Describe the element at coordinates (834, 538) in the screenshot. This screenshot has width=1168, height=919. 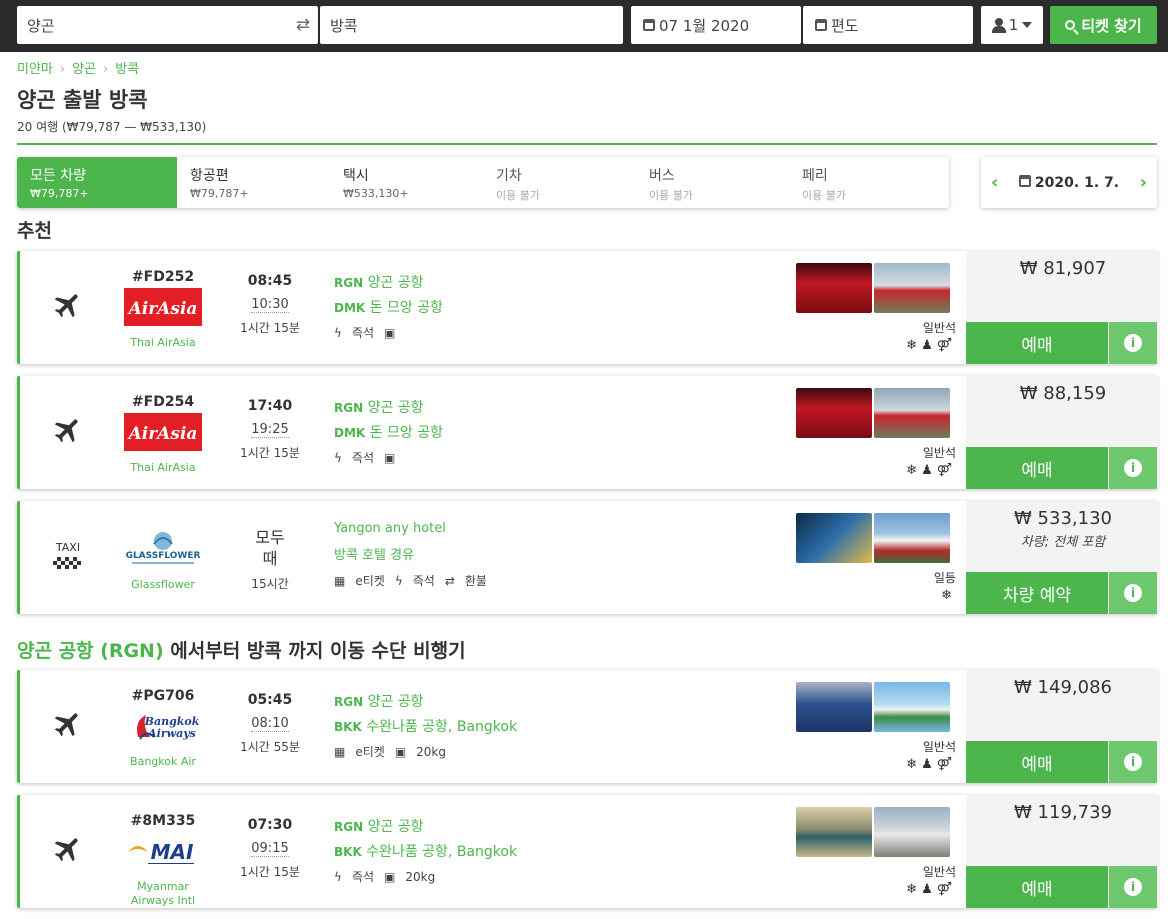
I see `interior-photo` at that location.